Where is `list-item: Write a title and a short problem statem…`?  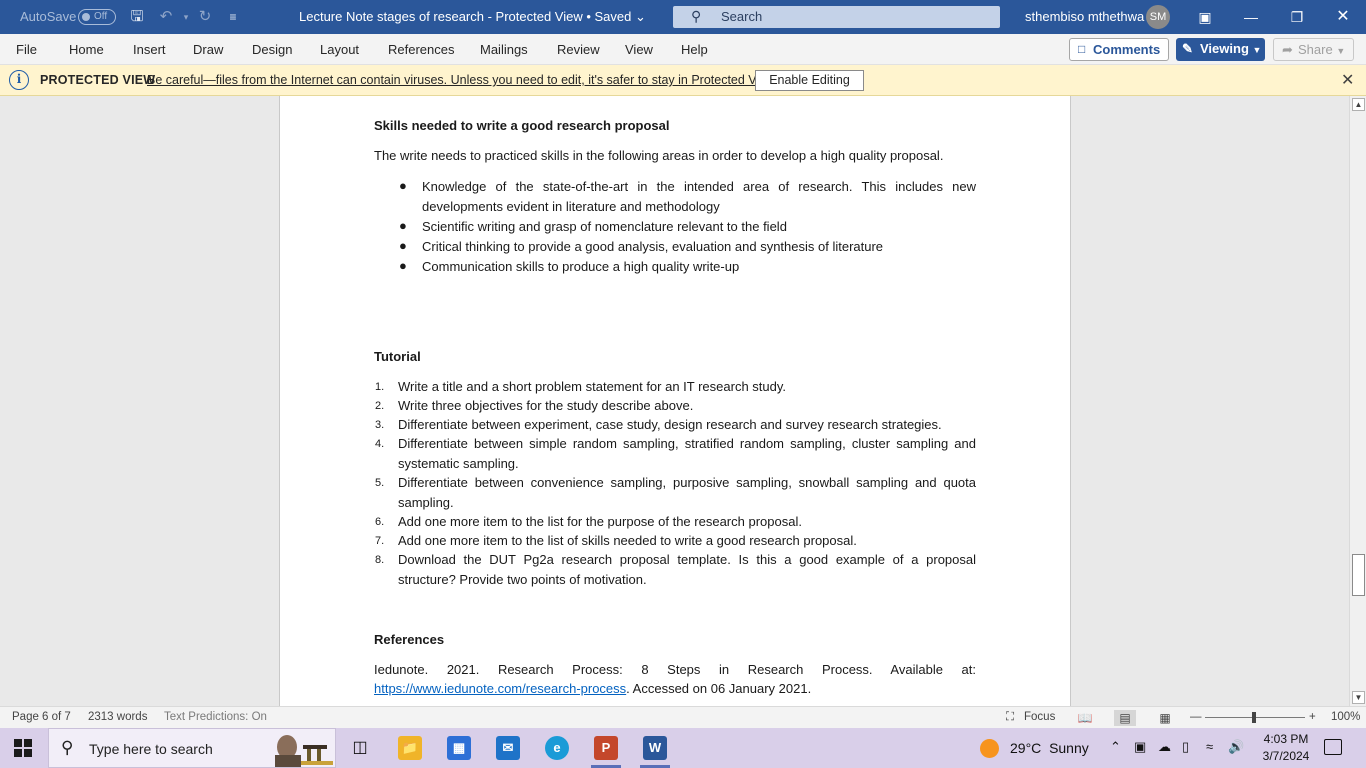 list-item: Write a title and a short problem statem… is located at coordinates (592, 386).